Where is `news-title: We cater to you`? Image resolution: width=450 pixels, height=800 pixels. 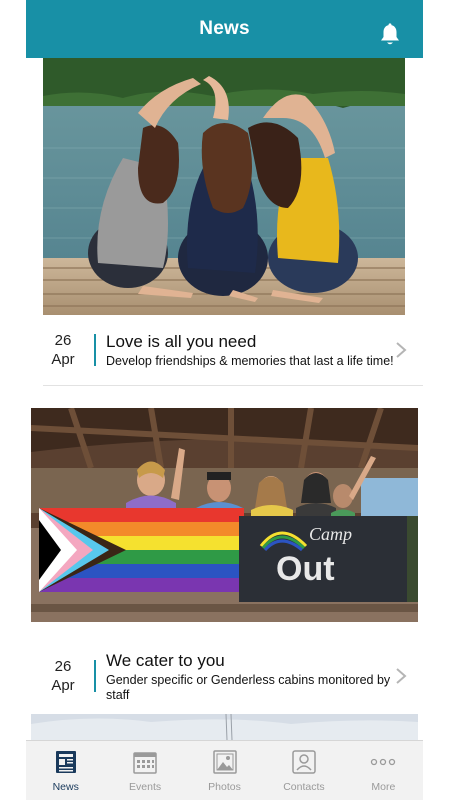 news-title: We cater to you is located at coordinates (165, 660).